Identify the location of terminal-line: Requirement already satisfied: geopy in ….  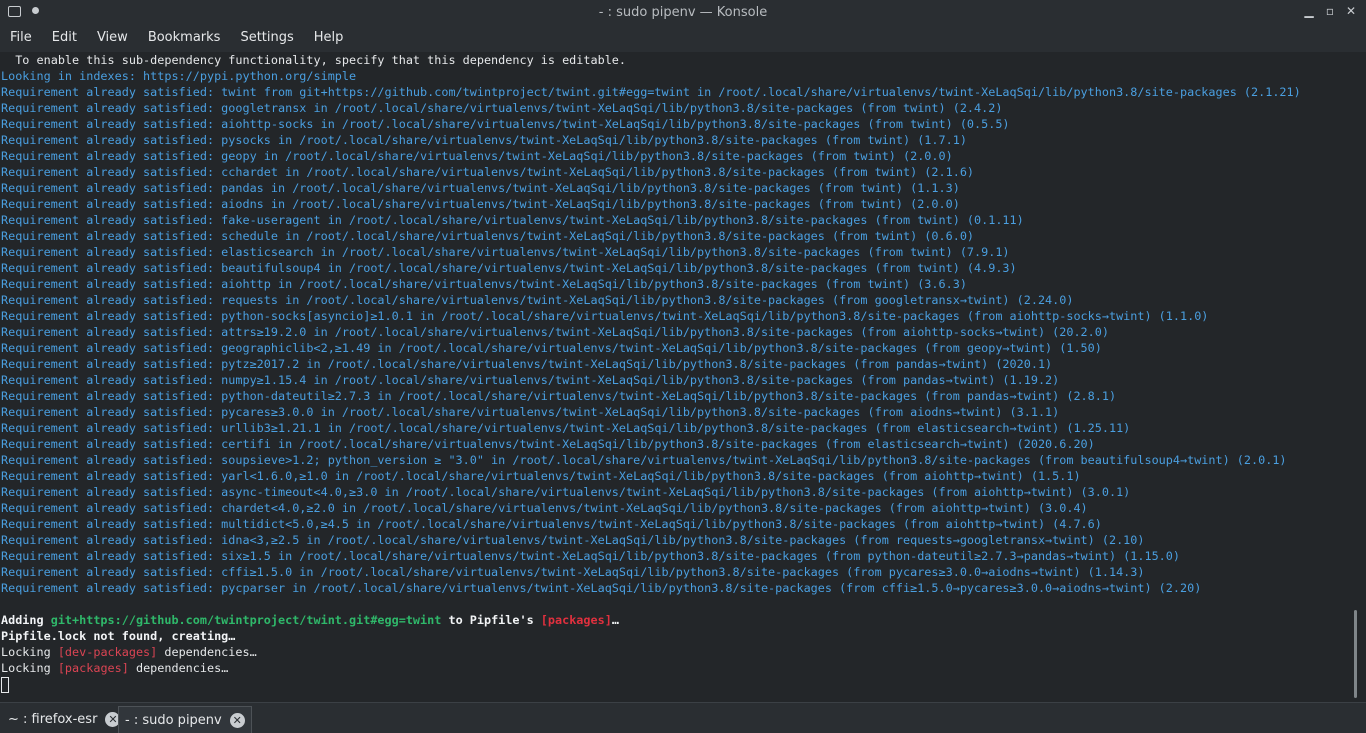
(676, 156).